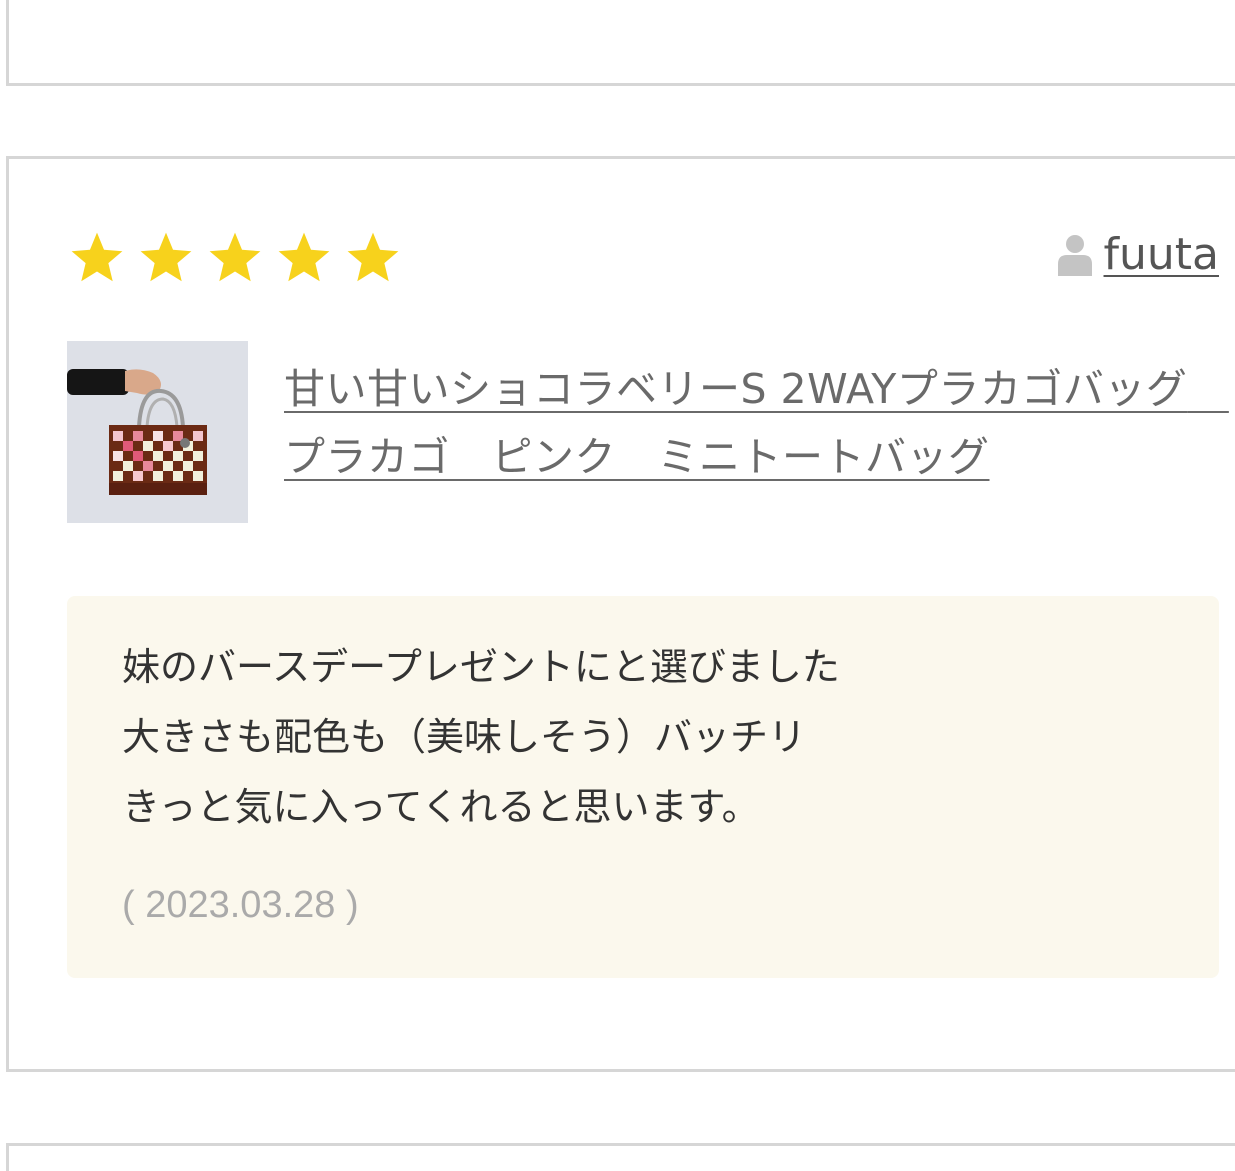 Image resolution: width=1235 pixels, height=1171 pixels. I want to click on user-icon, so click(1074, 255).